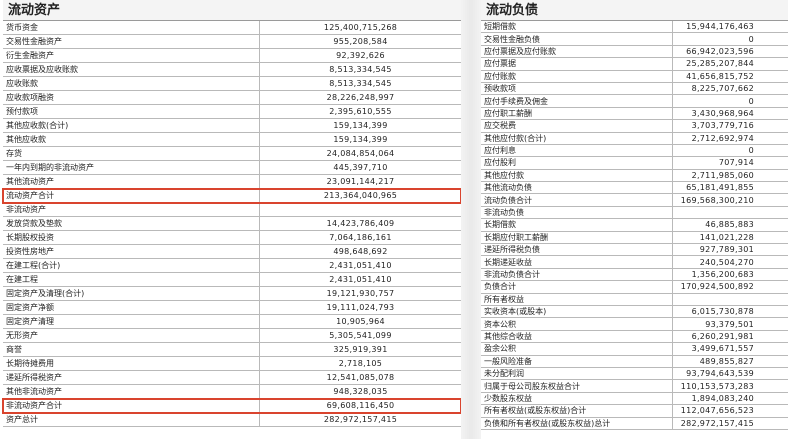 This screenshot has width=792, height=439. Describe the element at coordinates (131, 265) in the screenshot. I see `row-label: 在建工程(合计)` at that location.